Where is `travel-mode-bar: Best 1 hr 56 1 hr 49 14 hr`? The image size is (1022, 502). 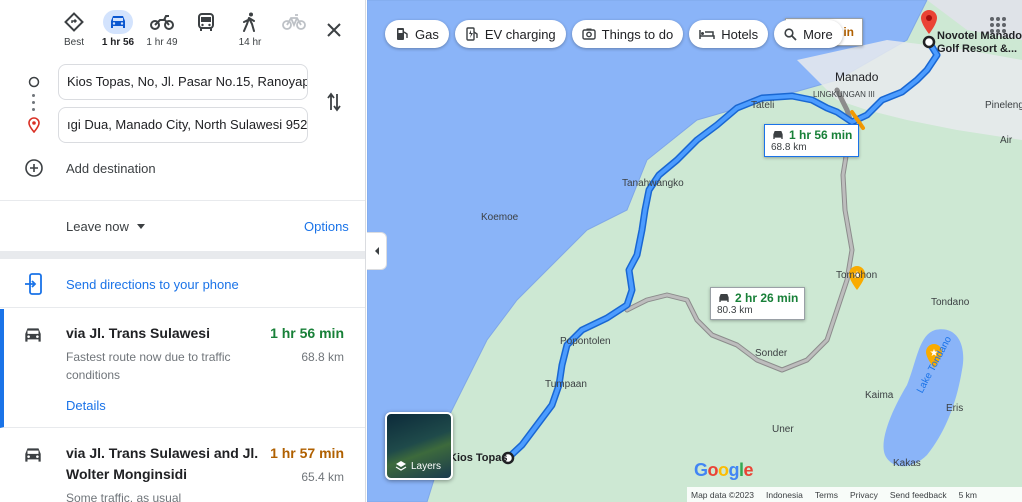 travel-mode-bar: Best 1 hr 56 1 hr 49 14 hr is located at coordinates (184, 32).